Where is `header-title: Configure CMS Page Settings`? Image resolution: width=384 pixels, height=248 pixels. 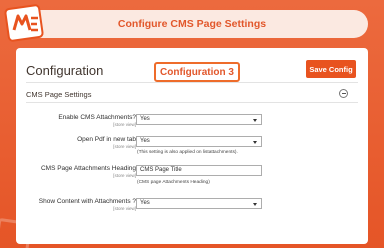 header-title: Configure CMS Page Settings is located at coordinates (192, 24).